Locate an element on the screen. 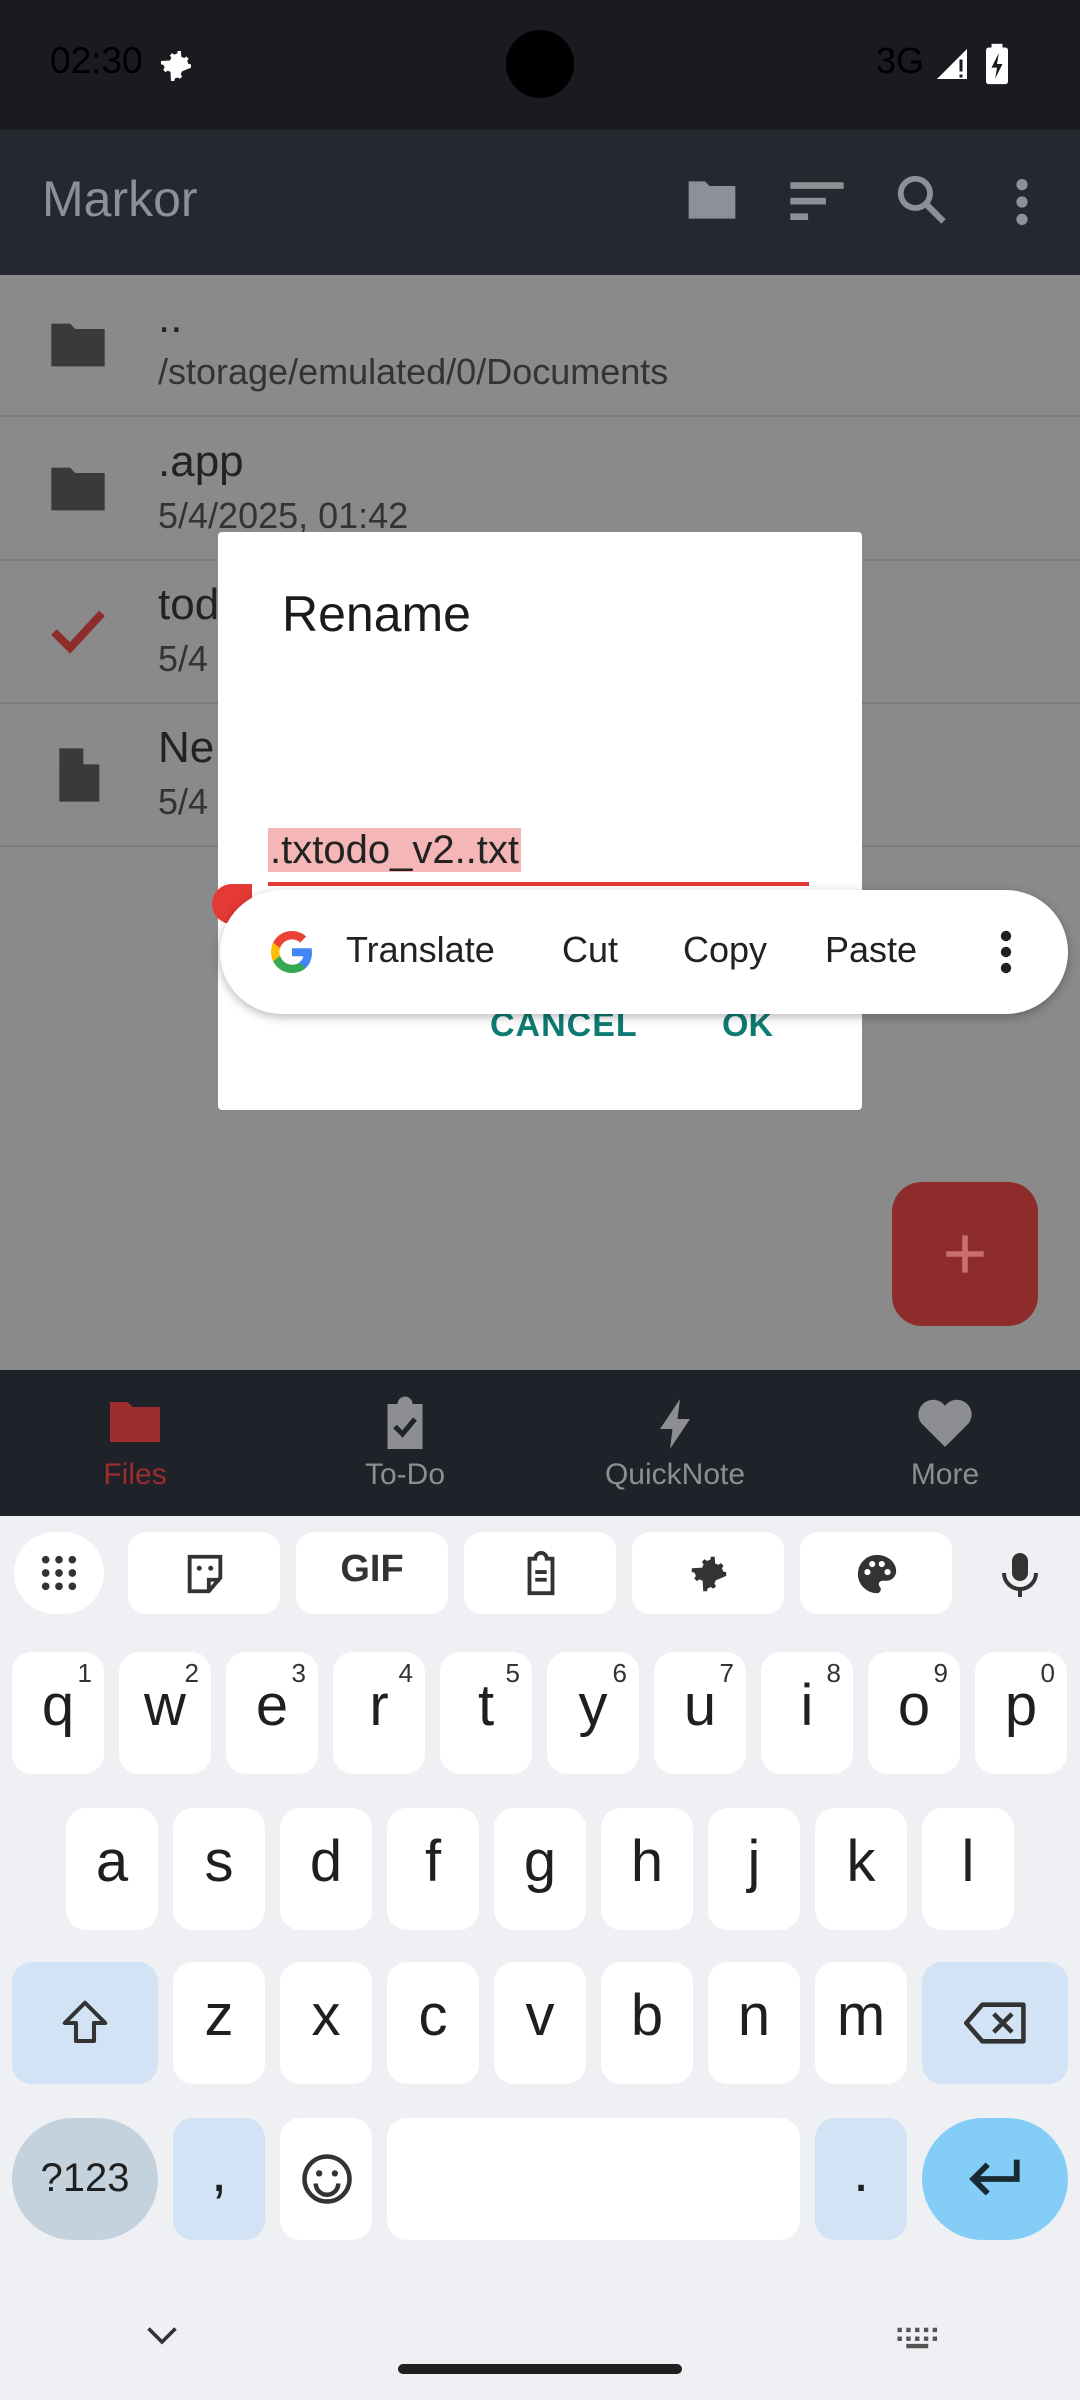 The image size is (1080, 2400). gif-icon: GIF is located at coordinates (372, 1569).